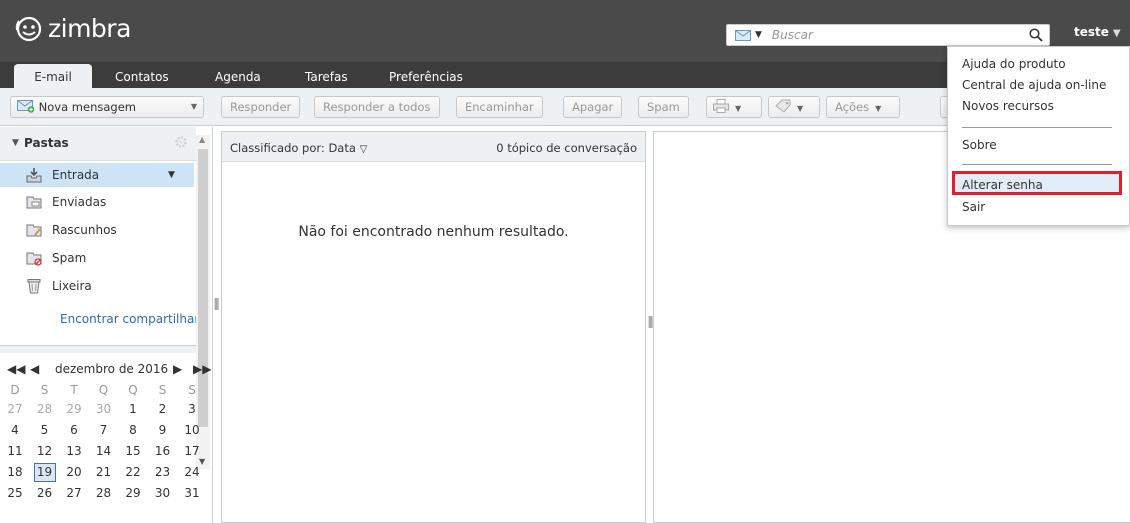 Image resolution: width=1130 pixels, height=523 pixels. What do you see at coordinates (133, 430) in the screenshot?
I see `calendar-day: 8` at bounding box center [133, 430].